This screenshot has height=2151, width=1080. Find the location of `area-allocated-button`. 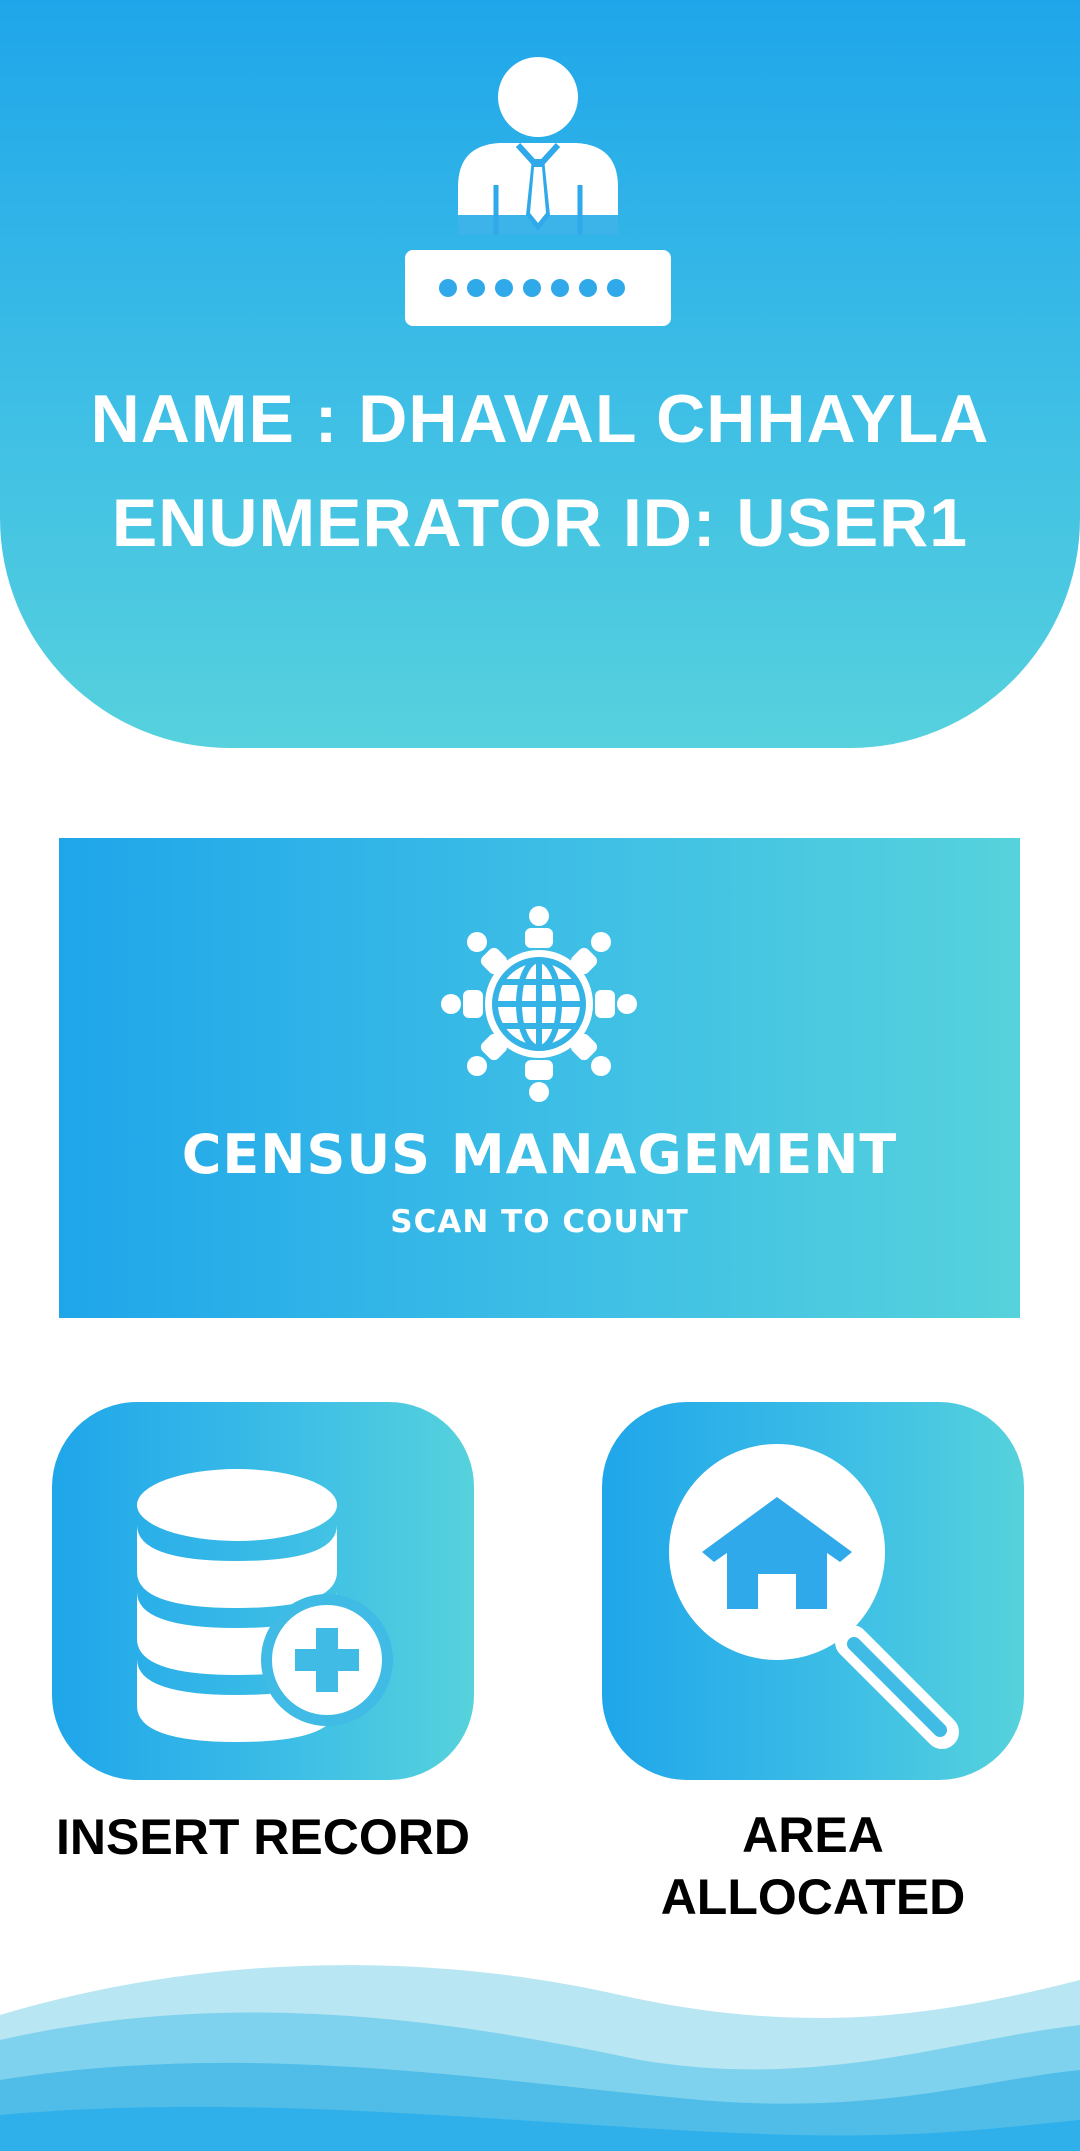

area-allocated-button is located at coordinates (813, 1591).